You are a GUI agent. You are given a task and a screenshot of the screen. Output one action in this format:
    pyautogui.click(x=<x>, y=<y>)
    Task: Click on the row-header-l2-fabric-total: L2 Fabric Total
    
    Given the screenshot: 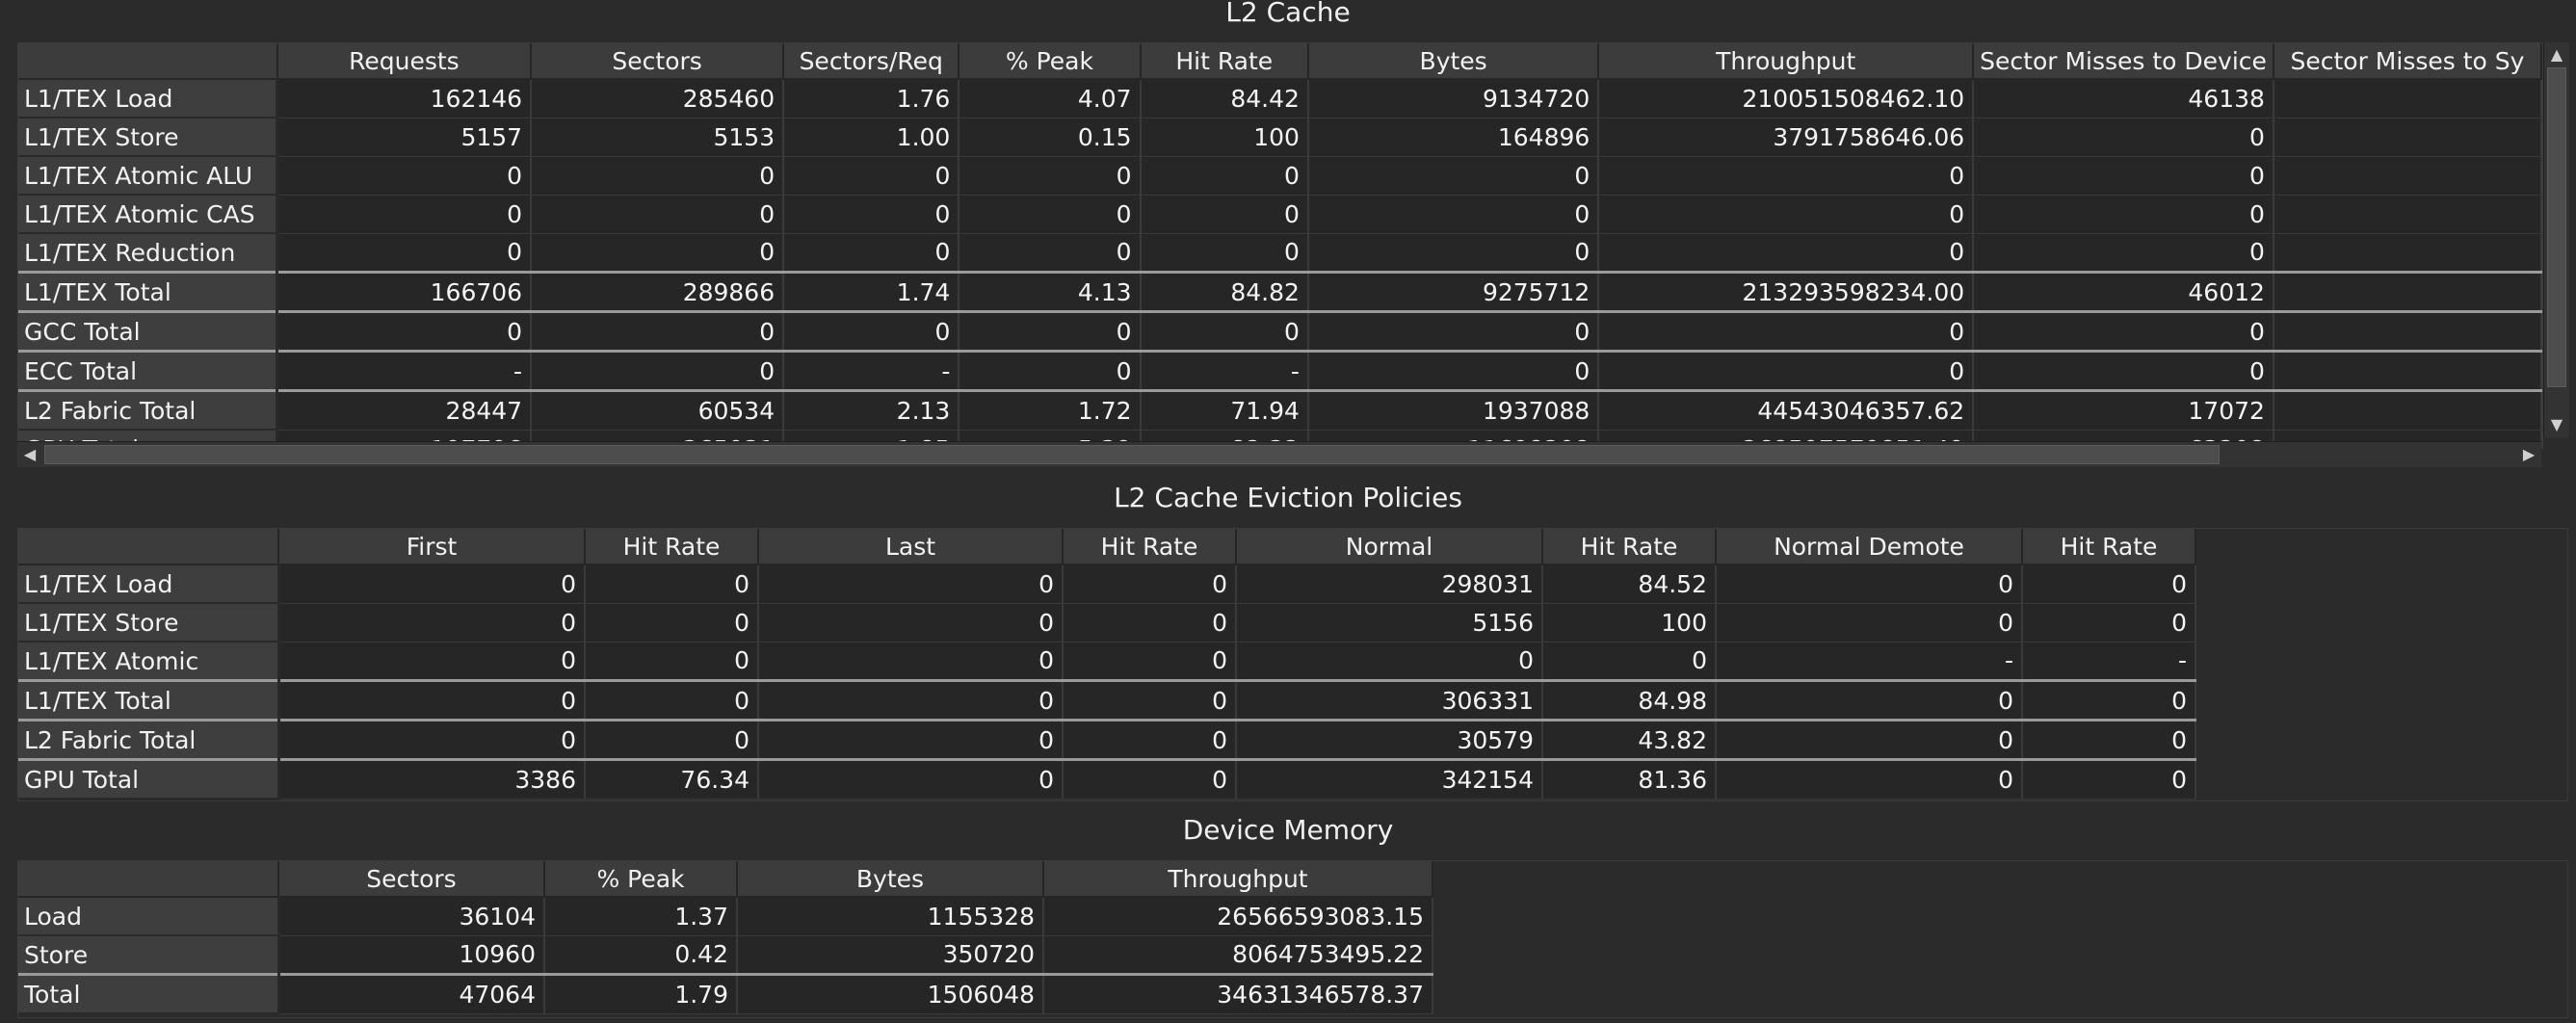 What is the action you would take?
    pyautogui.click(x=148, y=410)
    